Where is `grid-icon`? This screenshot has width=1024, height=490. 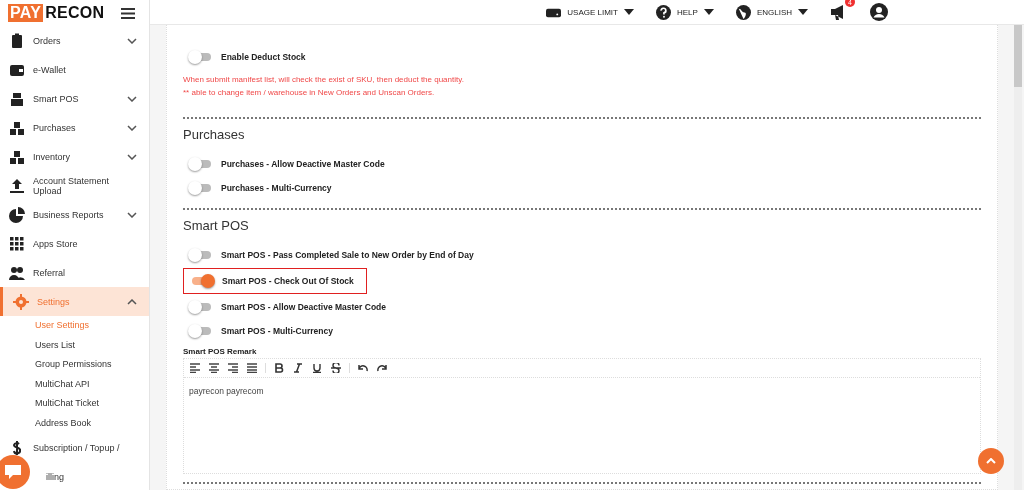 grid-icon is located at coordinates (17, 243).